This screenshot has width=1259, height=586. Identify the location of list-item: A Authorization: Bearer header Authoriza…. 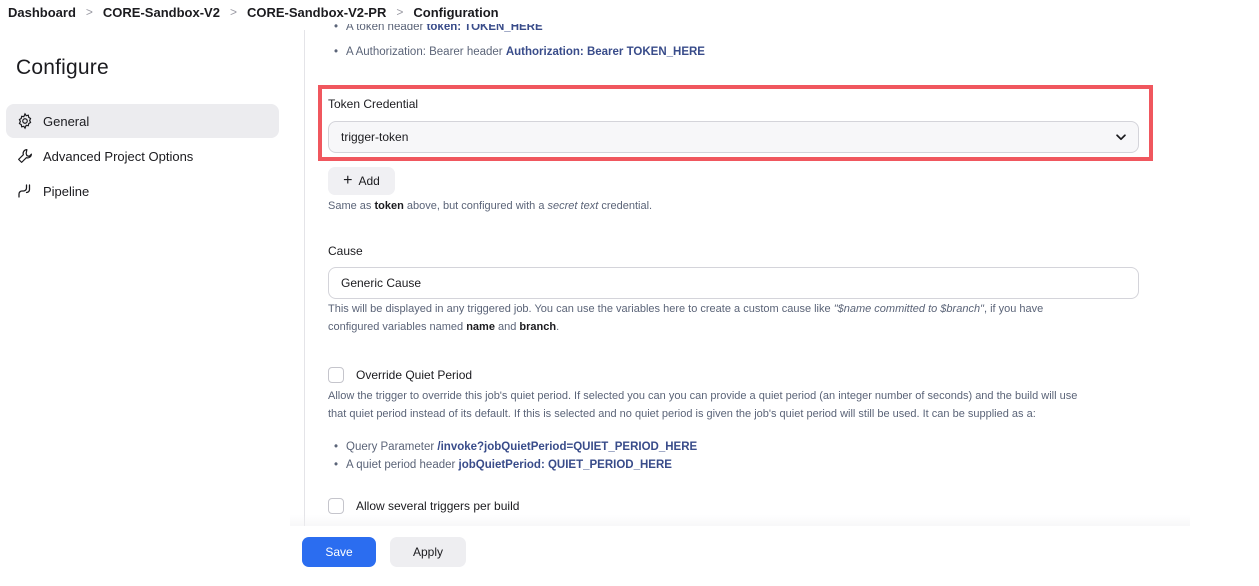
(519, 52).